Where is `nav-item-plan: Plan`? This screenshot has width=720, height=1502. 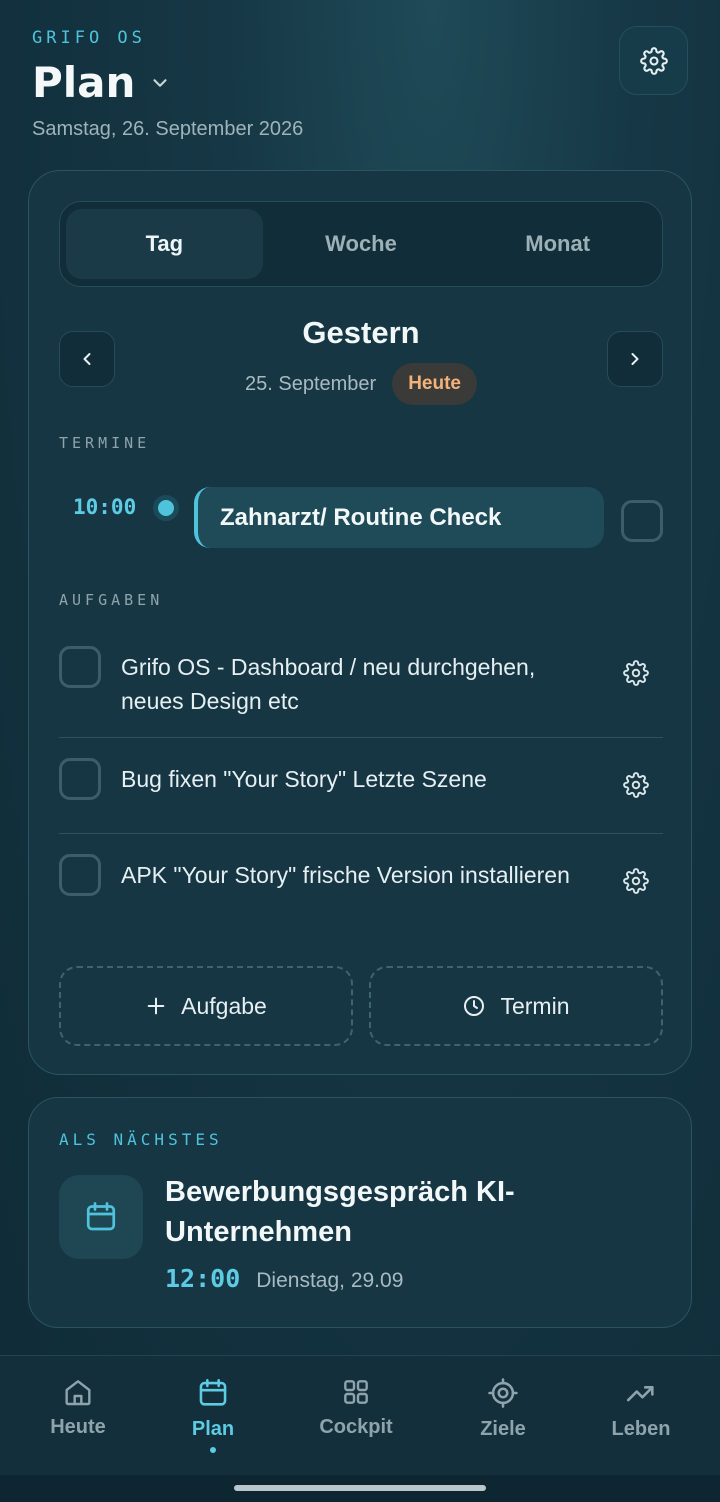 nav-item-plan: Plan is located at coordinates (213, 1414).